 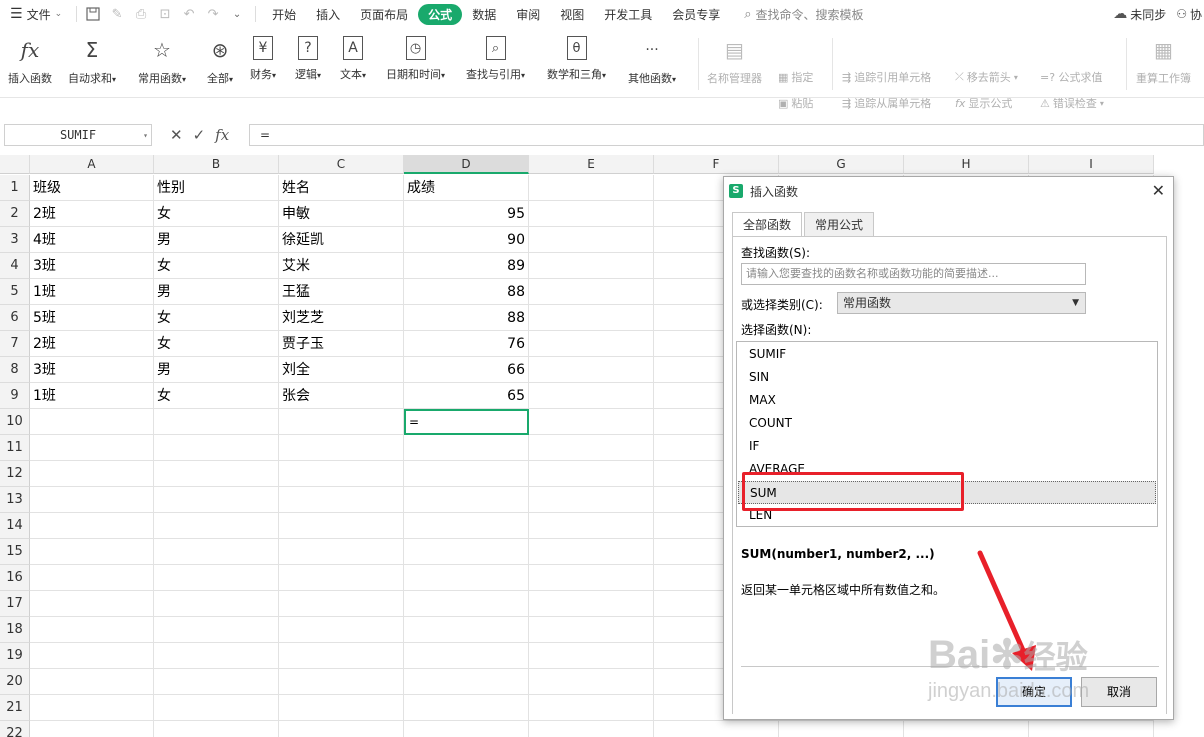 What do you see at coordinates (961, 303) in the screenshot?
I see `category-select: 常用函数 ▼` at bounding box center [961, 303].